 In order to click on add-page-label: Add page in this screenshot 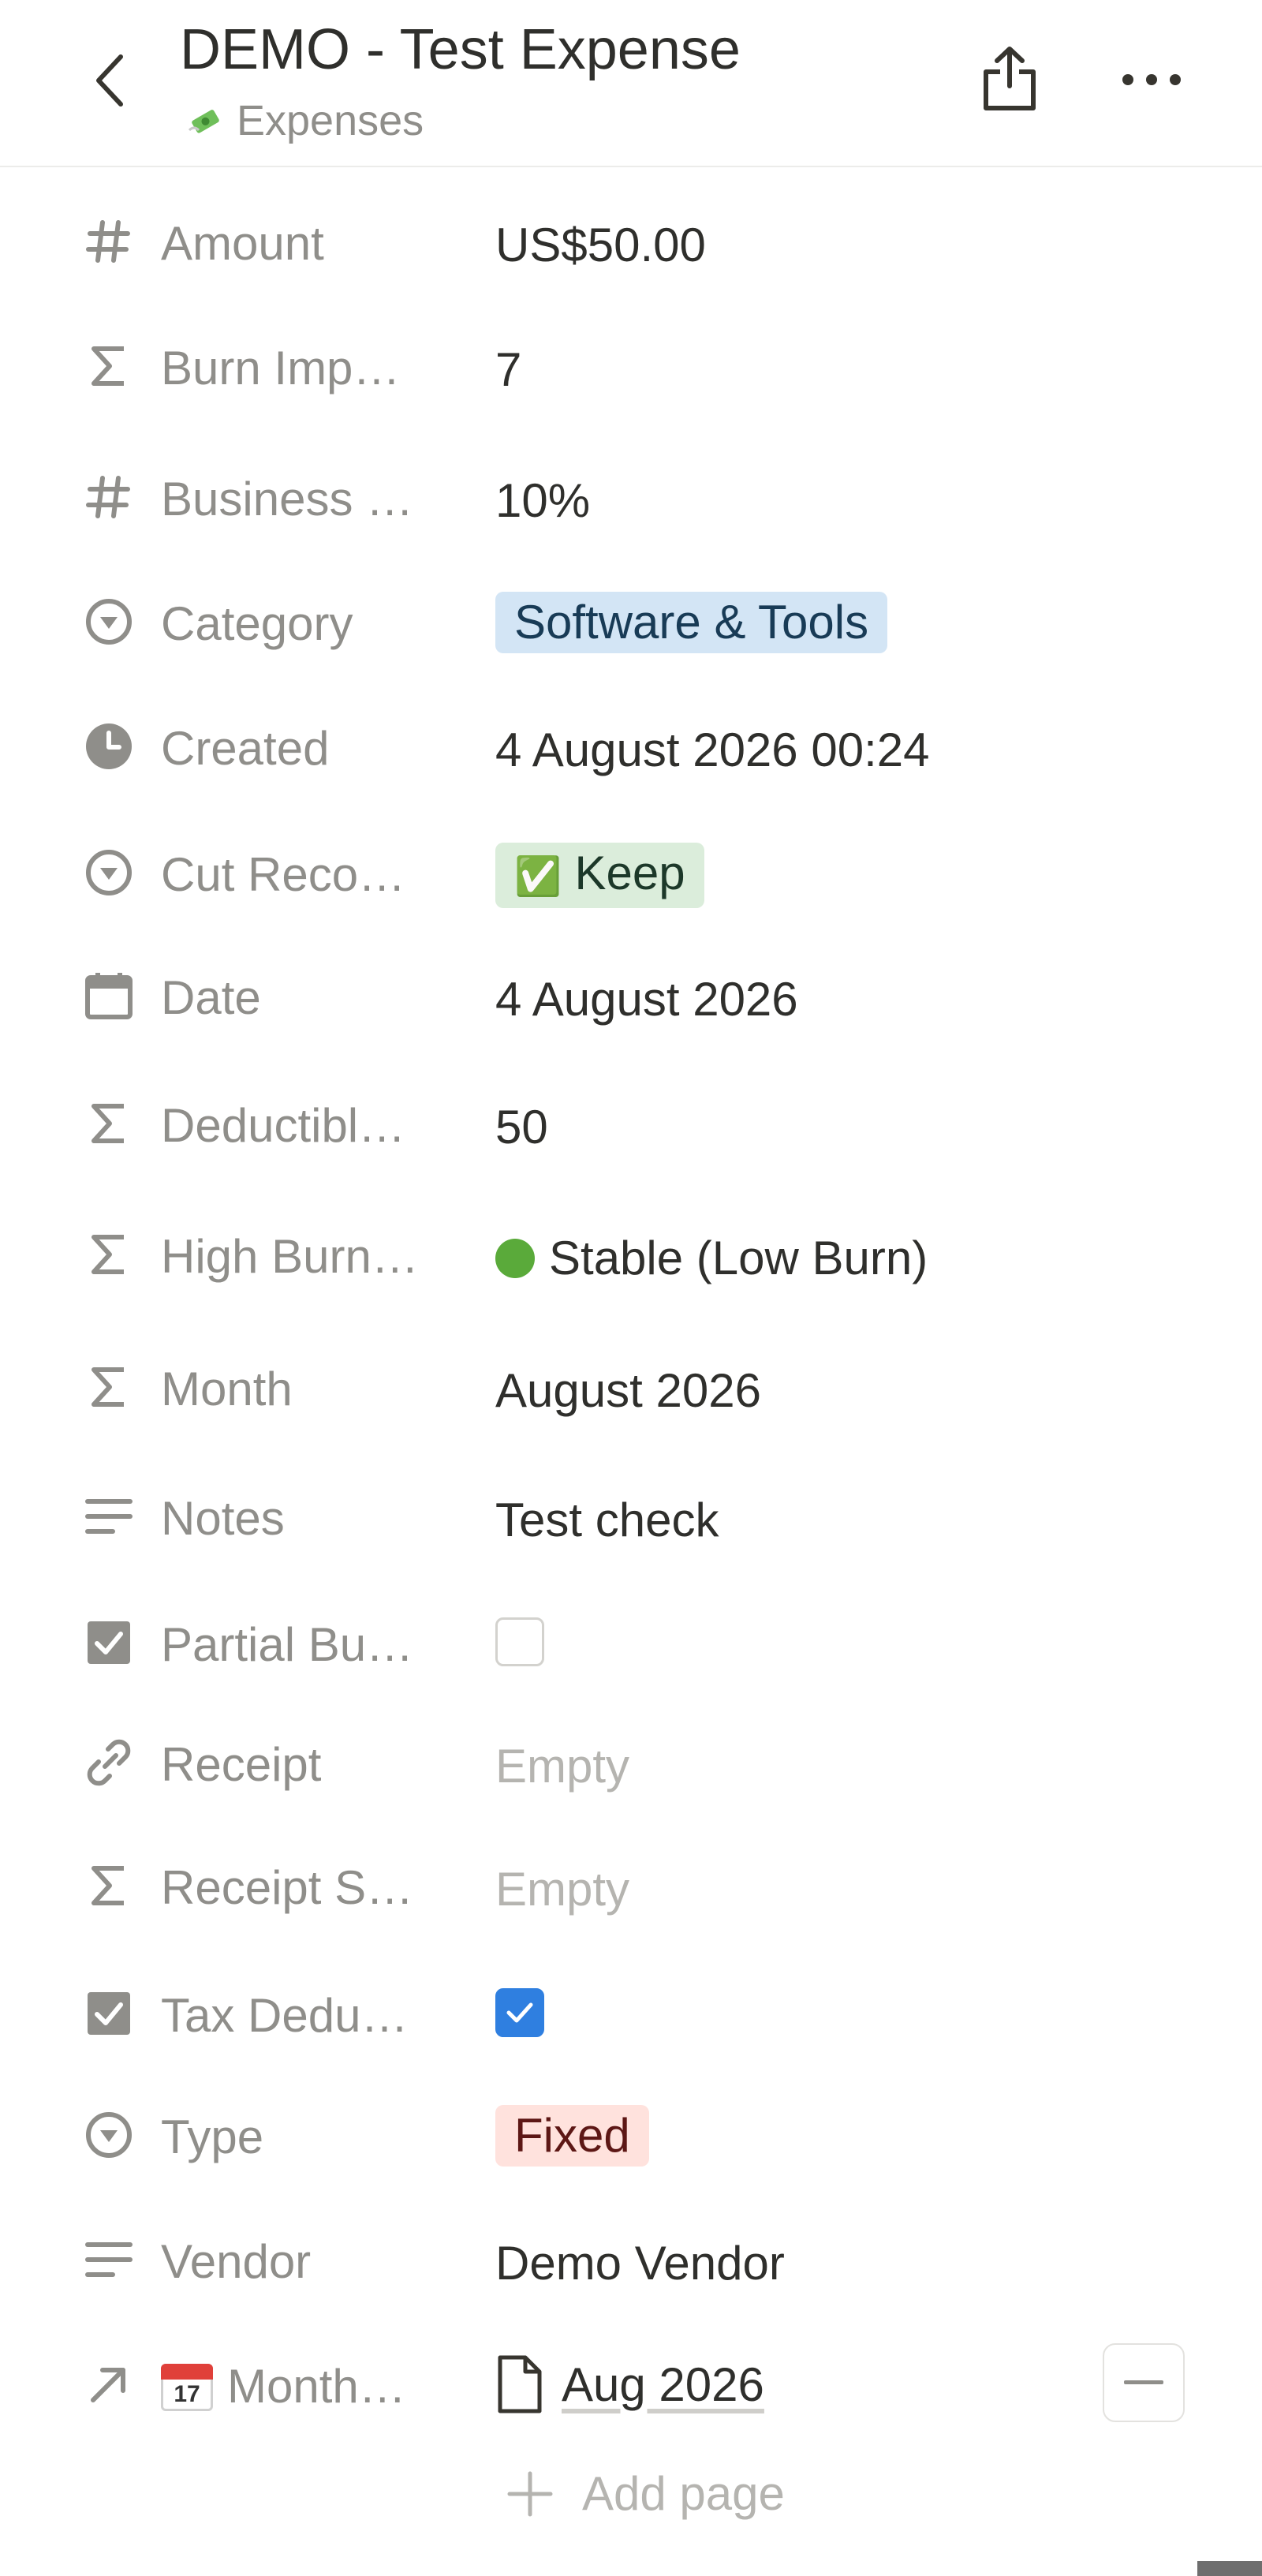, I will do `click(683, 2493)`.